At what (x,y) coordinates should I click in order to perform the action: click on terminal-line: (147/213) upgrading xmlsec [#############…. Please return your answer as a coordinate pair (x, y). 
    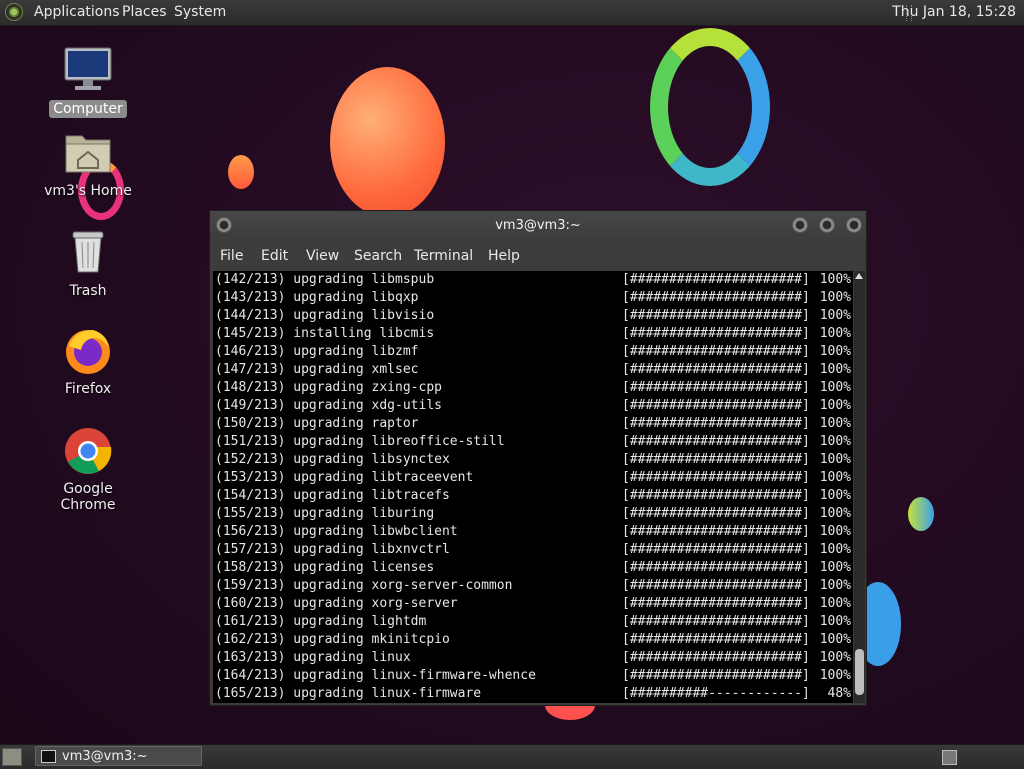
    Looking at the image, I should click on (533, 370).